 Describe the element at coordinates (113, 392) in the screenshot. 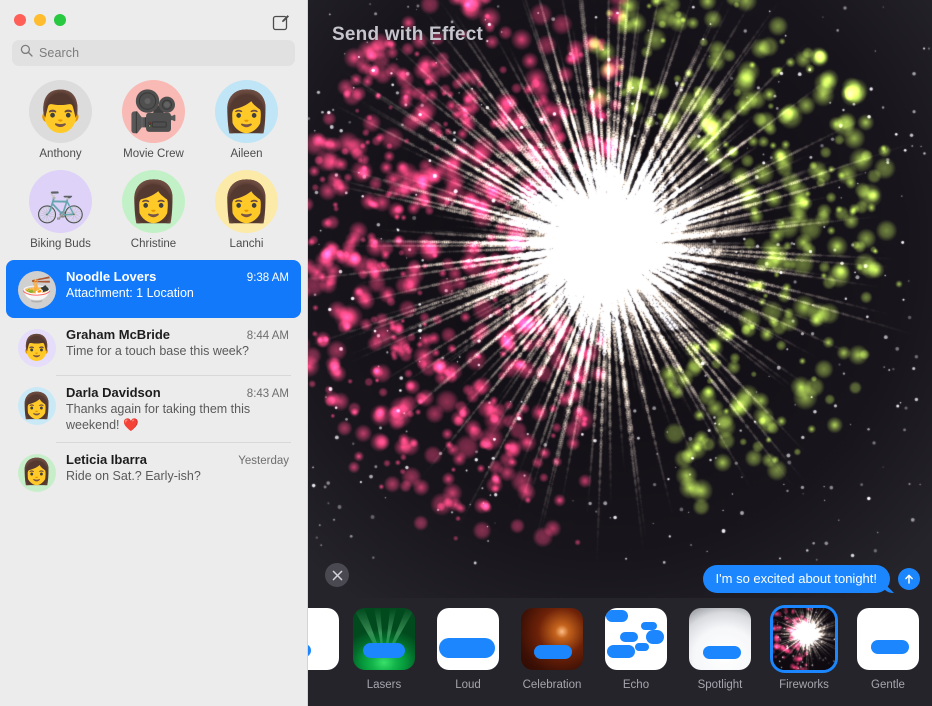

I see `conversation-name: Darla Davidson` at that location.